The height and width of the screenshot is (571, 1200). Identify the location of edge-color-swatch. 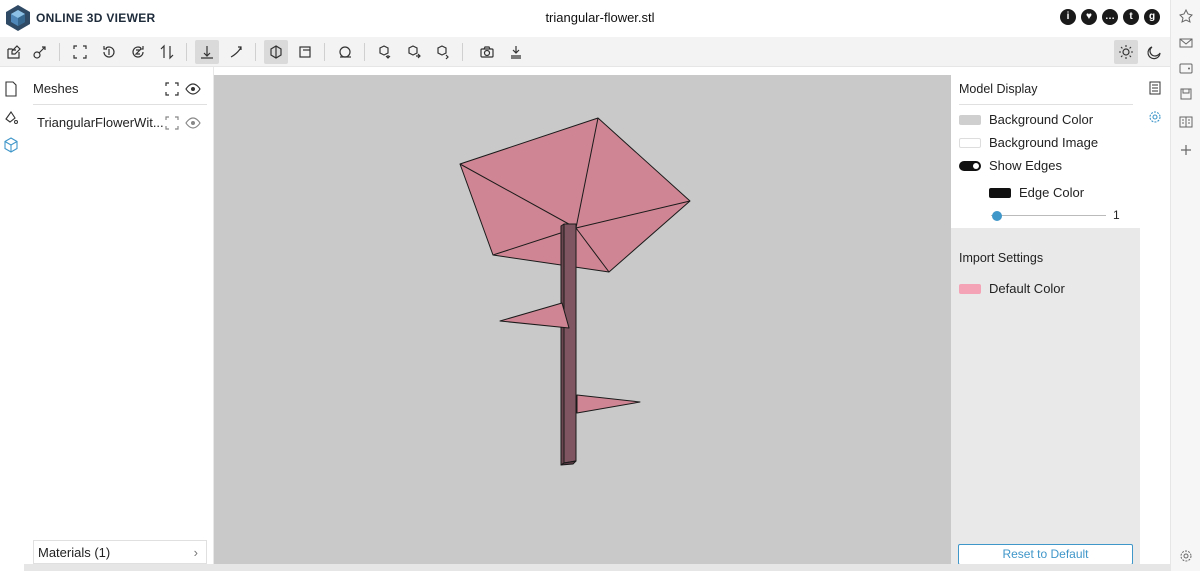
(1000, 192).